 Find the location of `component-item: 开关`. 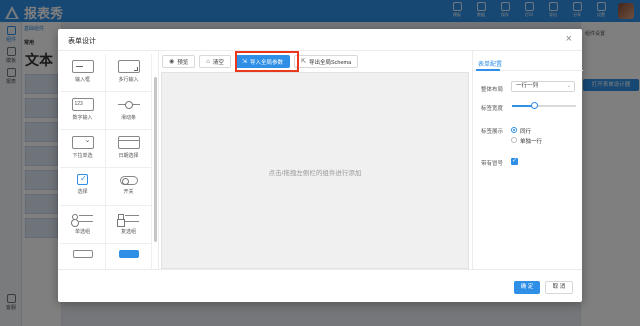

component-item: 开关 is located at coordinates (129, 187).